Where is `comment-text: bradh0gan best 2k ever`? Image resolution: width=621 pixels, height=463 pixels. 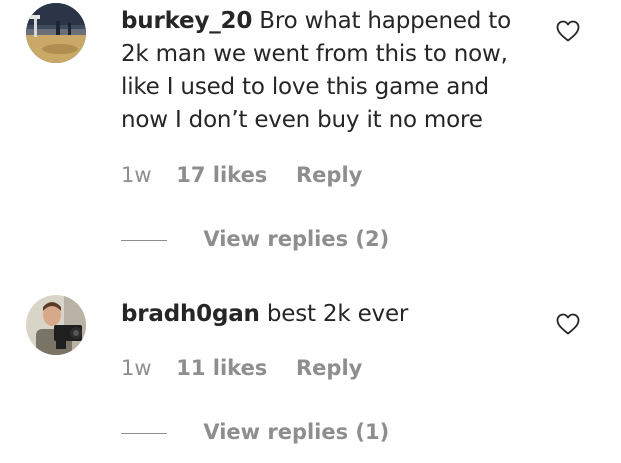 comment-text: bradh0gan best 2k ever is located at coordinates (331, 314).